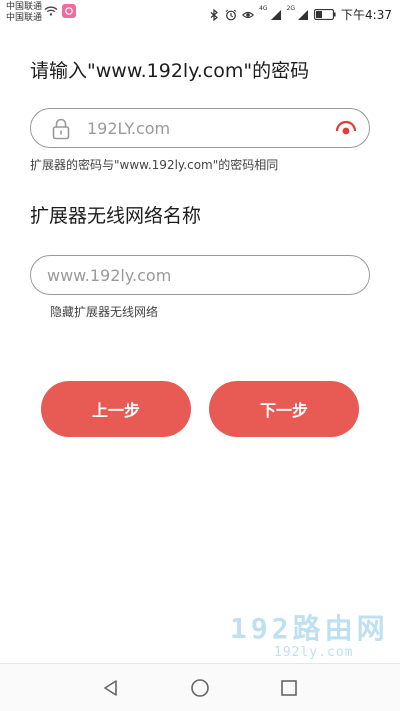  Describe the element at coordinates (116, 409) in the screenshot. I see `prev-step-button: 上一步` at that location.